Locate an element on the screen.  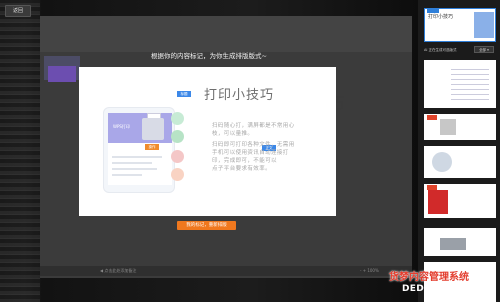
modal-title: 打印小技巧 is located at coordinates (239, 95).